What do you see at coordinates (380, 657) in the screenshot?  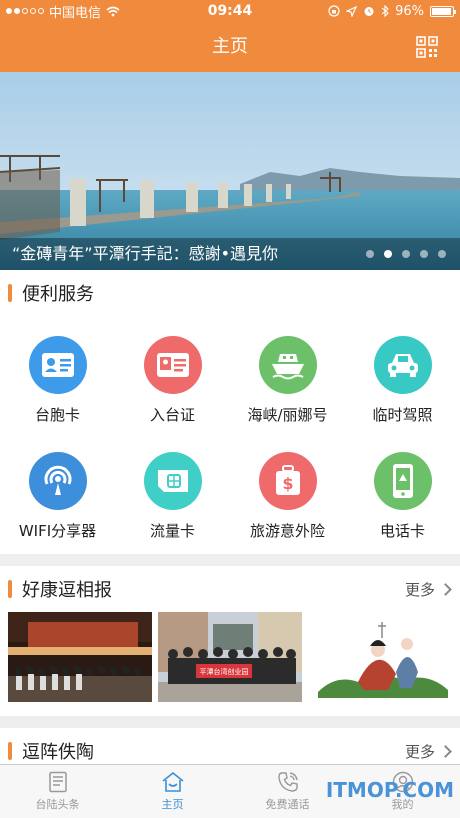 I see `news-photo-illustration` at bounding box center [380, 657].